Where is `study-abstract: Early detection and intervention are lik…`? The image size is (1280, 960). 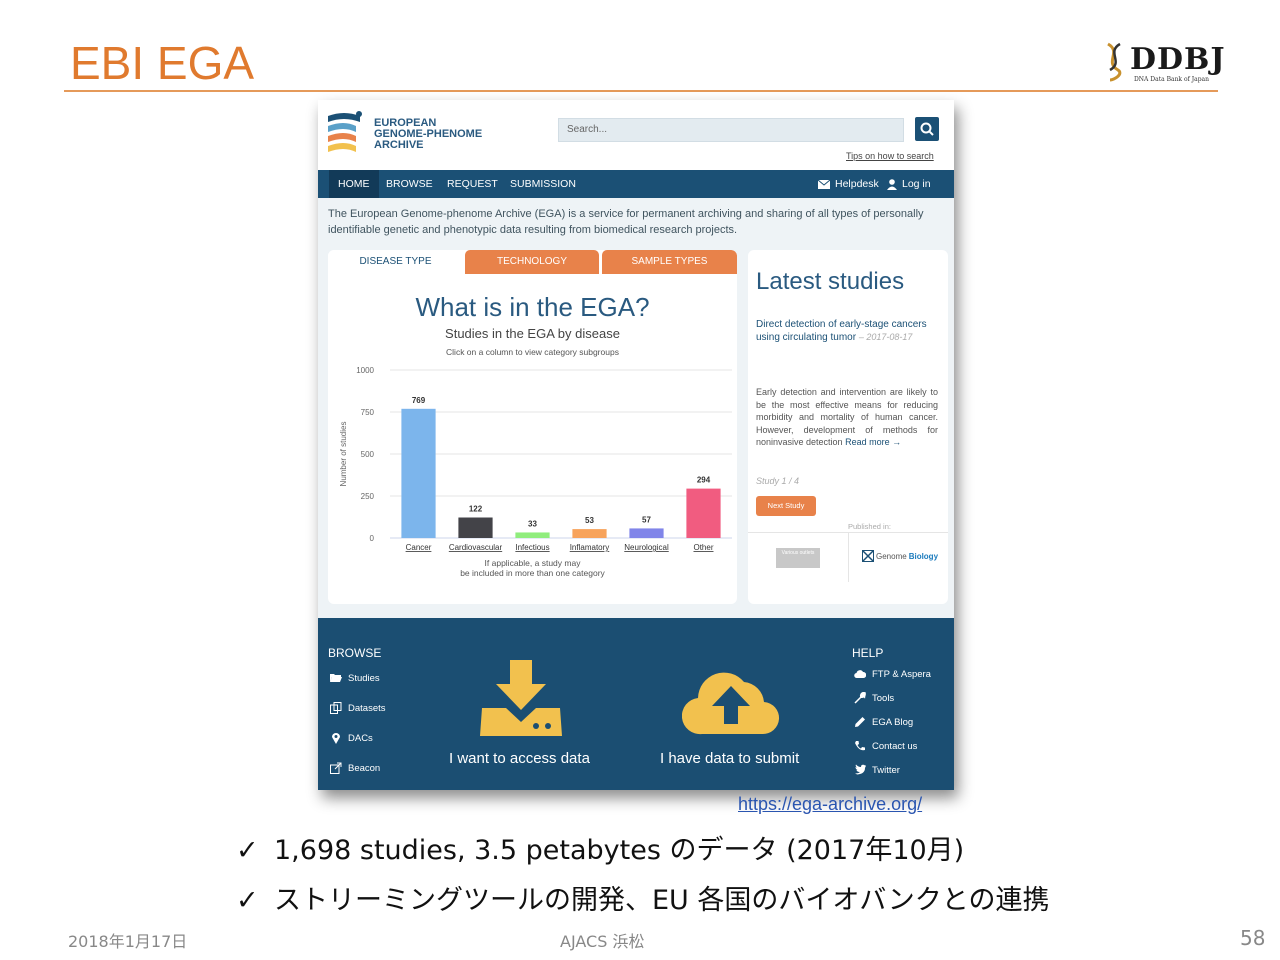
study-abstract: Early detection and intervention are lik… is located at coordinates (847, 417).